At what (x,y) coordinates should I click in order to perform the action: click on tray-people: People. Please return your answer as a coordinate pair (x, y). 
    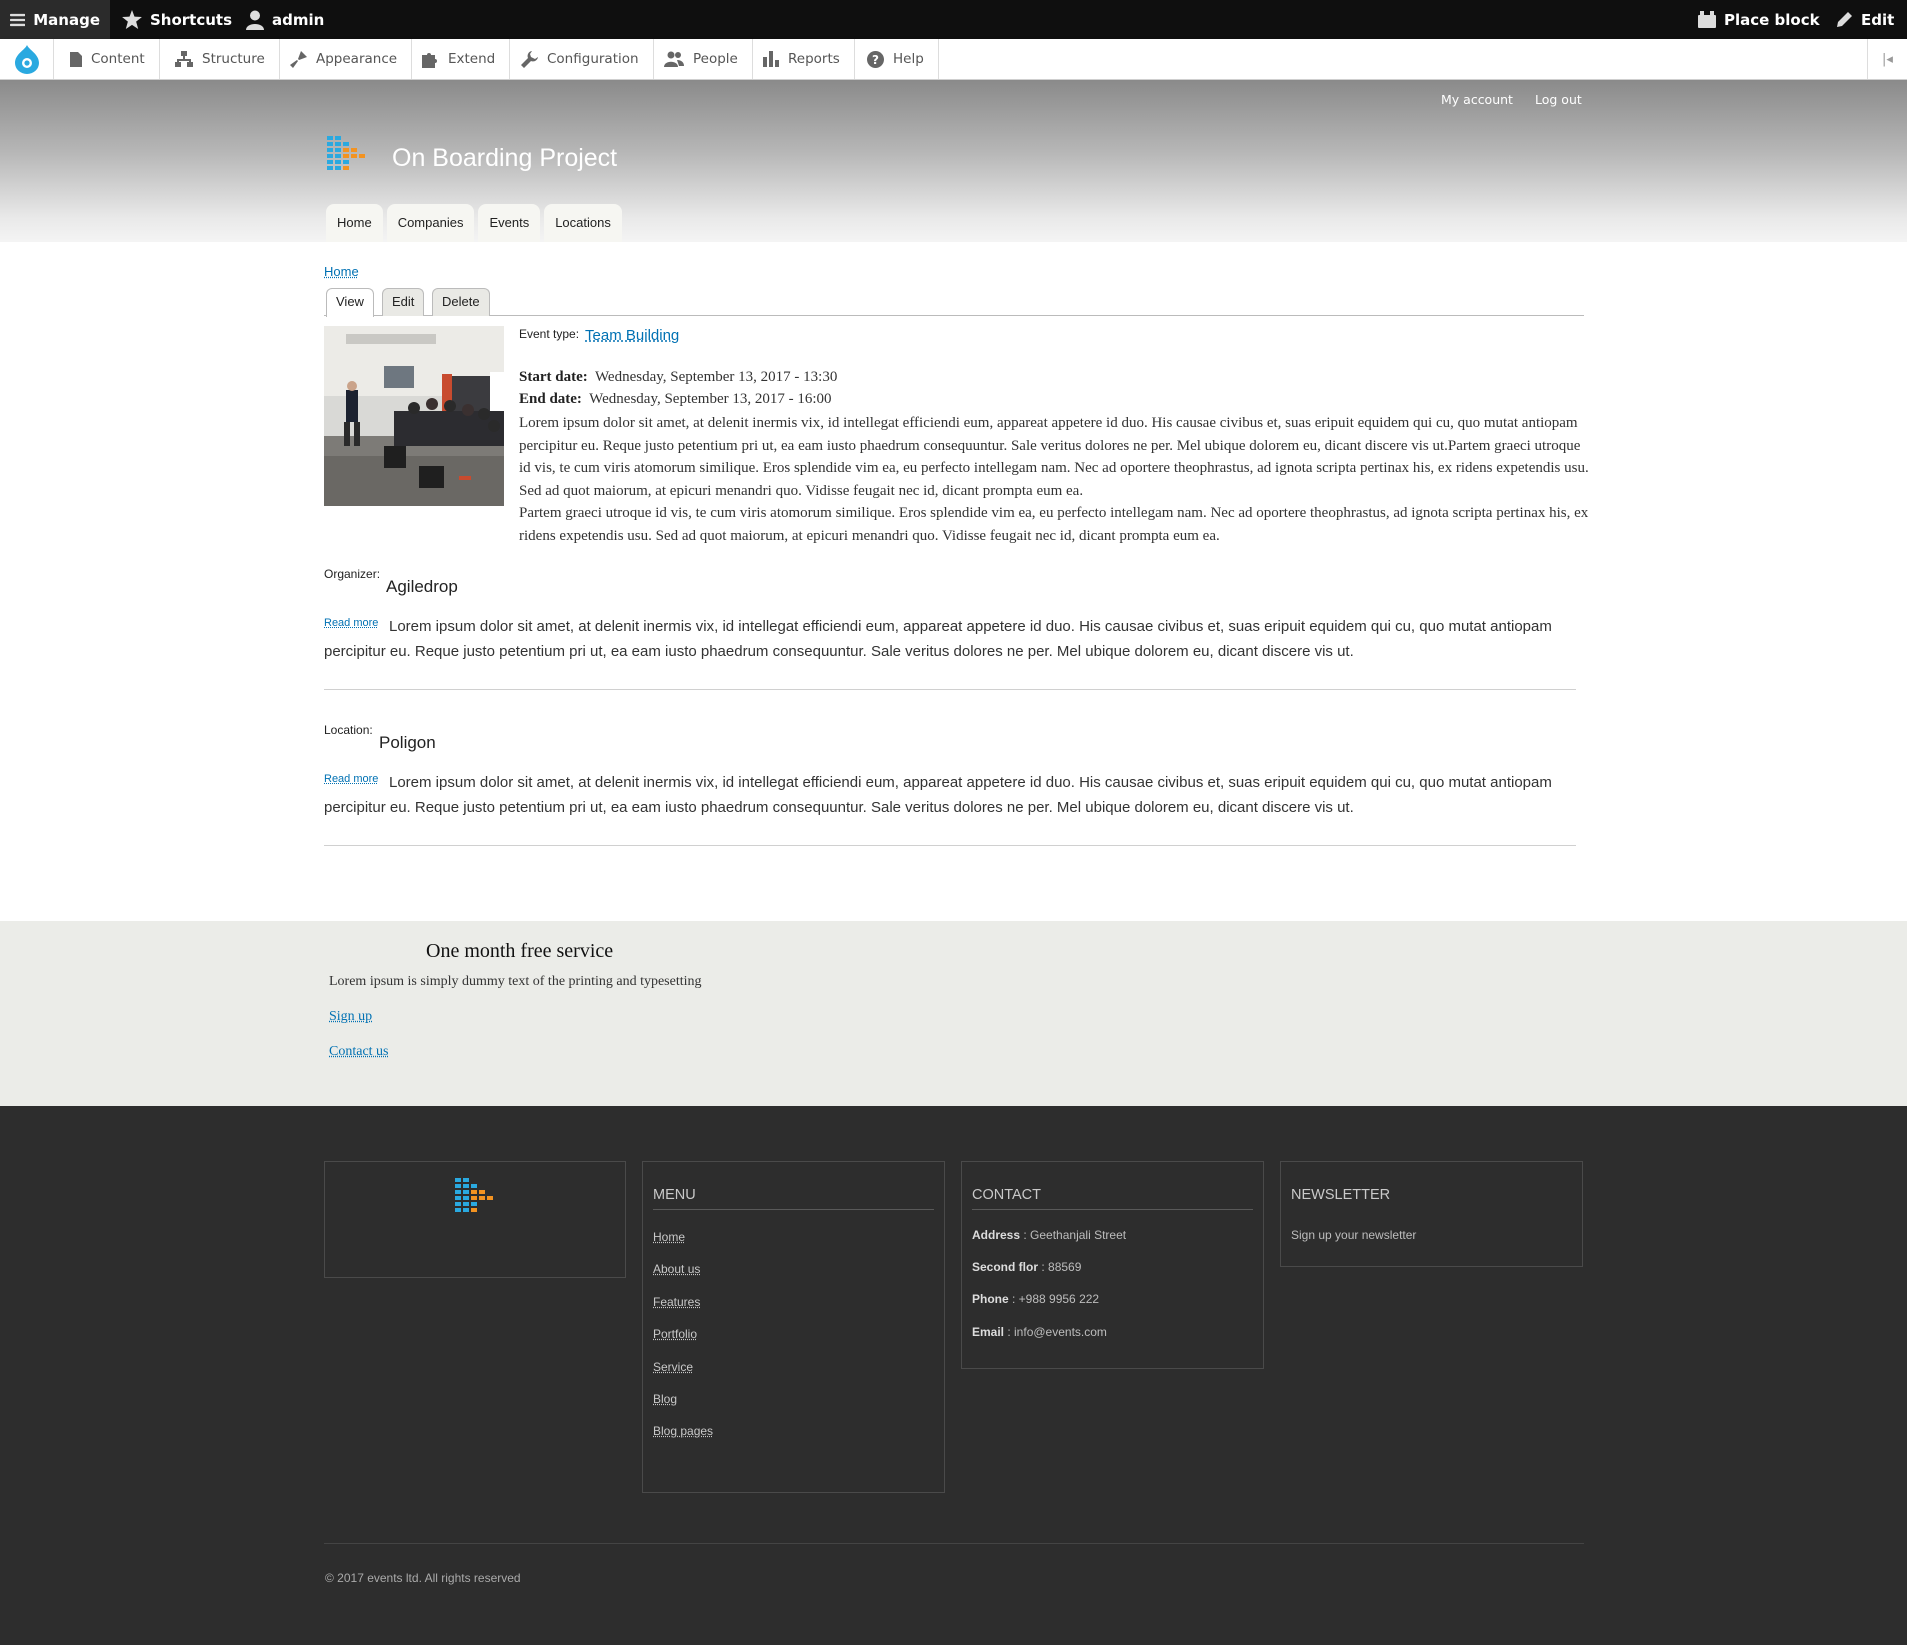
    Looking at the image, I should click on (701, 59).